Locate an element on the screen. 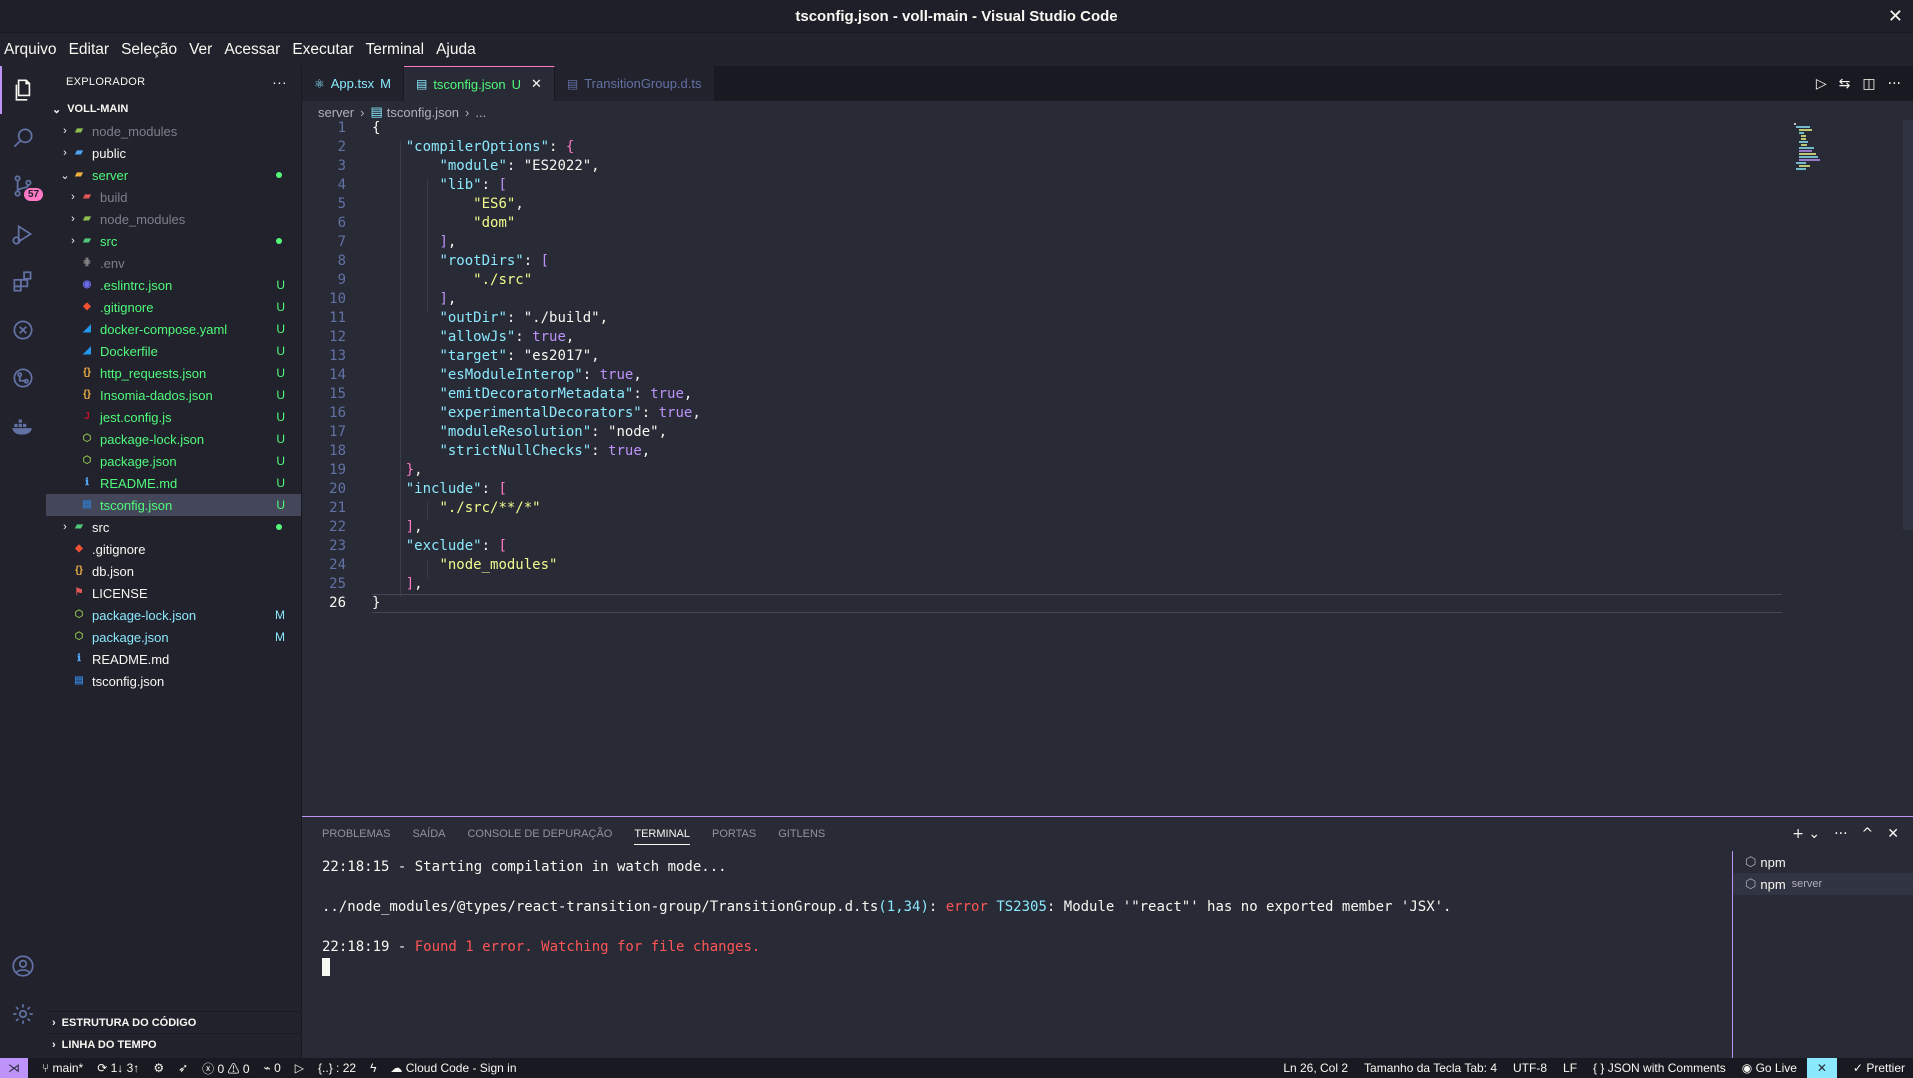  tree-file: ℹ README.md is located at coordinates (173, 659).